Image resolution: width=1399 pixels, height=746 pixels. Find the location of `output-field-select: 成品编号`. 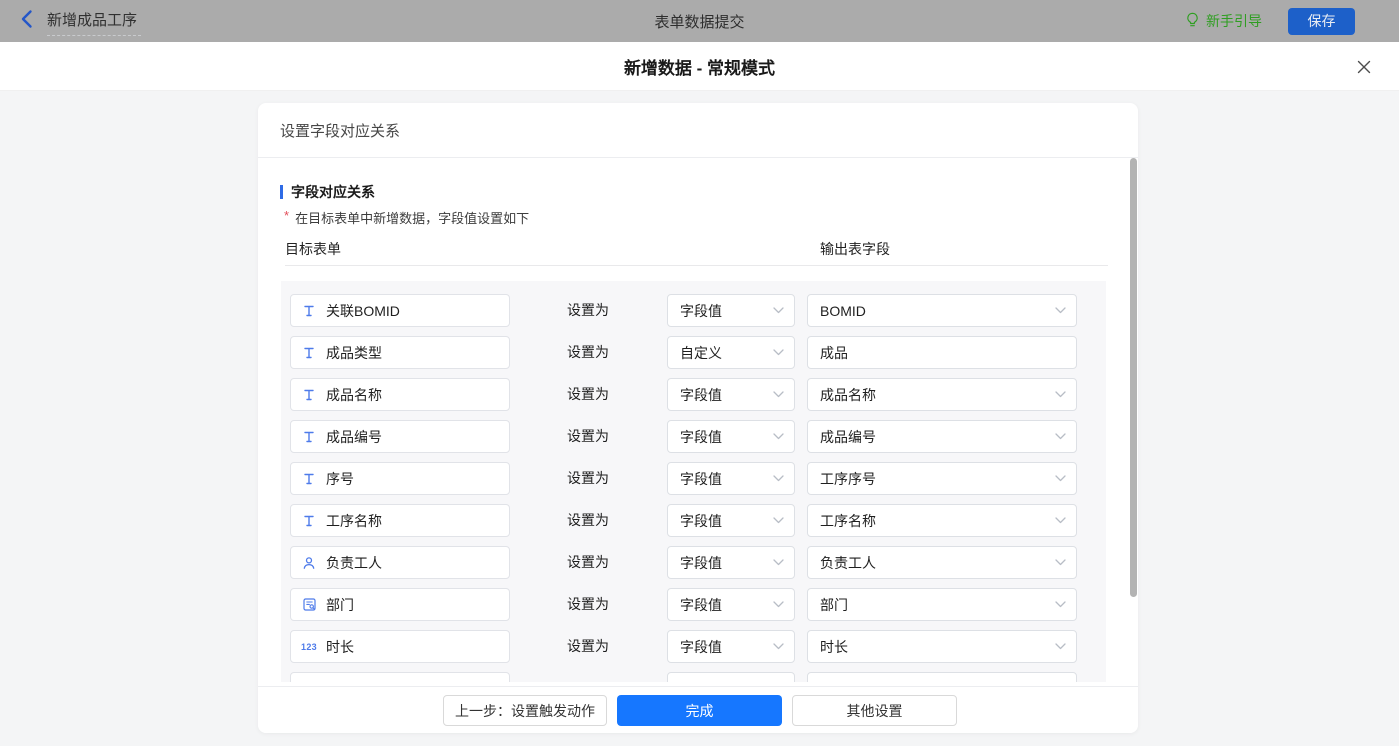

output-field-select: 成品编号 is located at coordinates (942, 436).